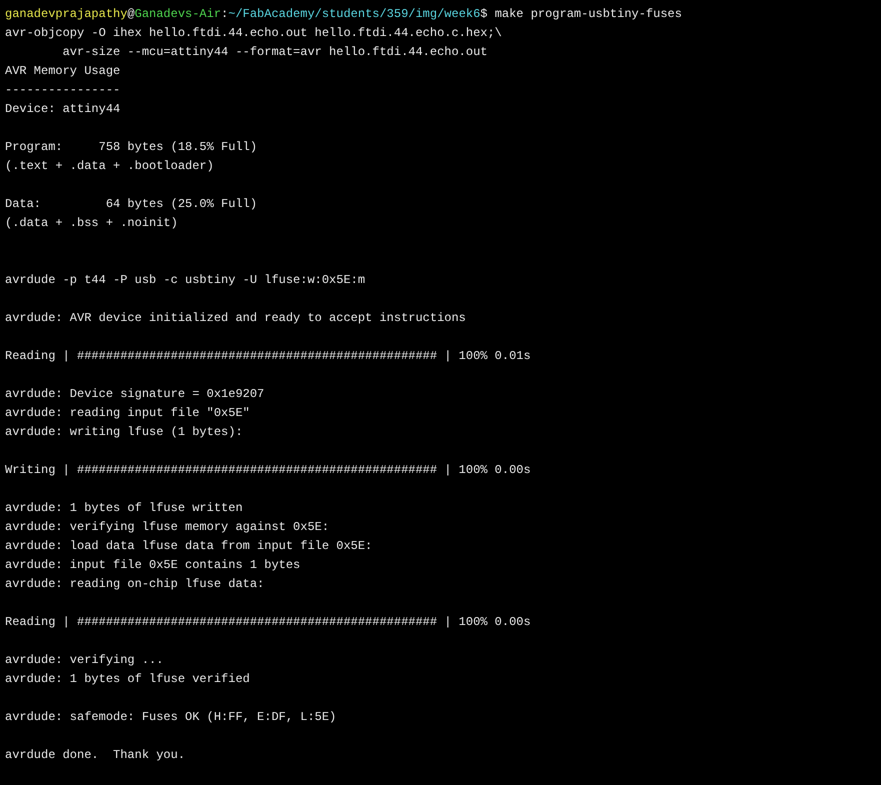  I want to click on output-line: avrdude -p t44 -P usb -c usbtiny -U lfuse:w:0x5E:m, so click(185, 280).